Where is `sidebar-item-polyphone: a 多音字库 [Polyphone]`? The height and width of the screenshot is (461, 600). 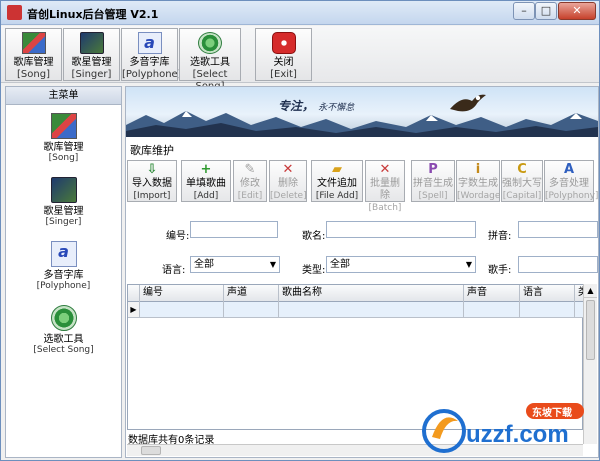 sidebar-item-polyphone: a 多音字库 [Polyphone] is located at coordinates (63, 266).